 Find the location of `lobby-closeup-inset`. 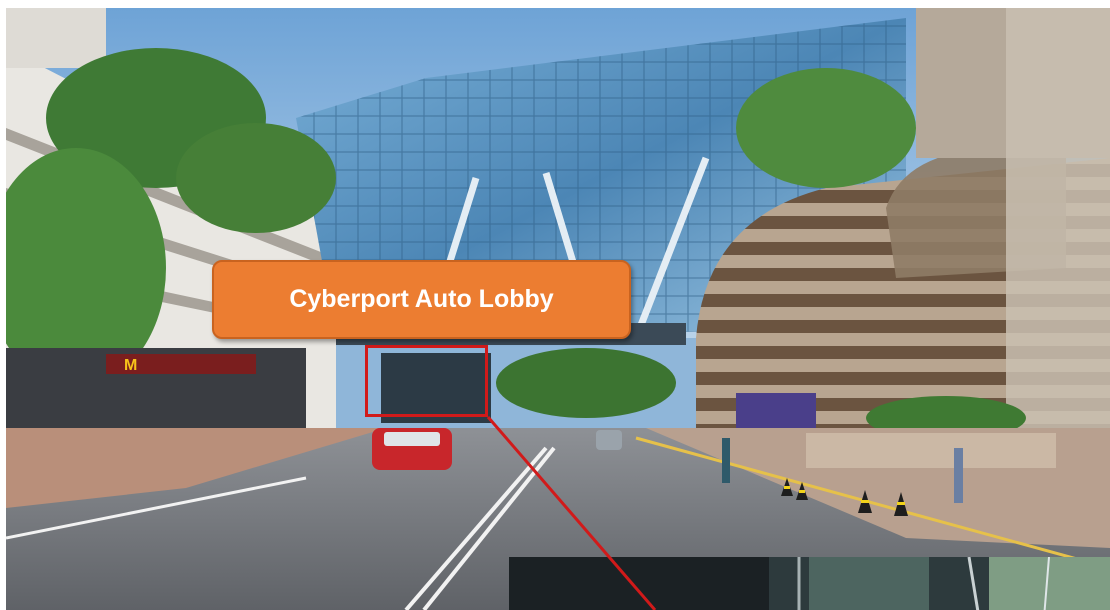

lobby-closeup-inset is located at coordinates (809, 583).